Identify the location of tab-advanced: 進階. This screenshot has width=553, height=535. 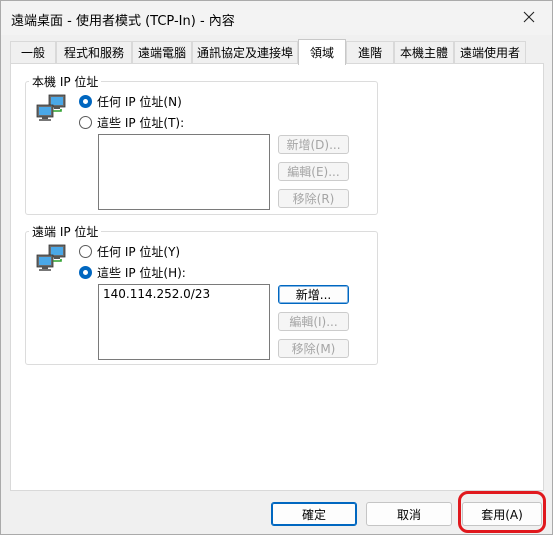
(370, 52).